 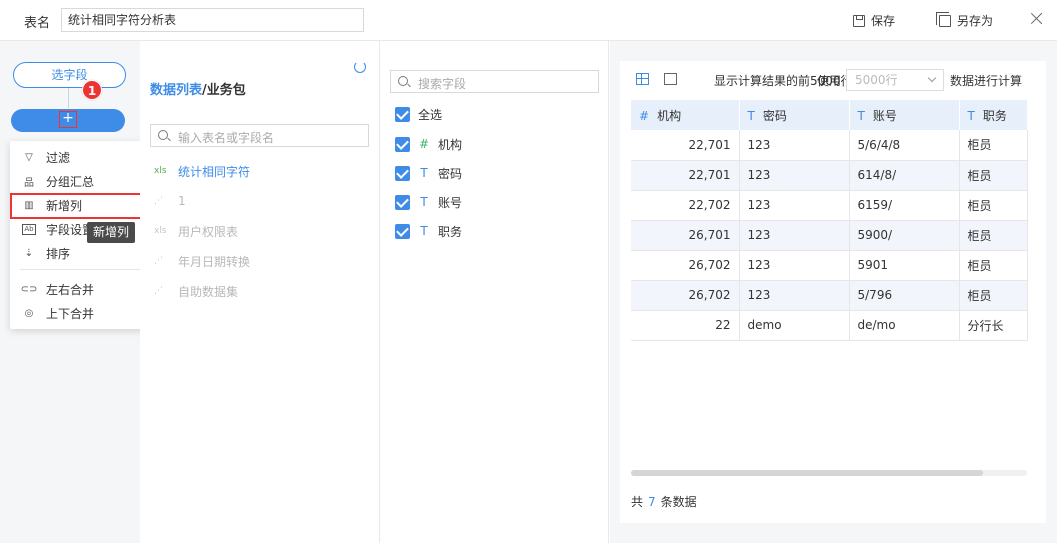 I want to click on table-row: 22,701 123 5/6/4/8 柜员, so click(x=829, y=145).